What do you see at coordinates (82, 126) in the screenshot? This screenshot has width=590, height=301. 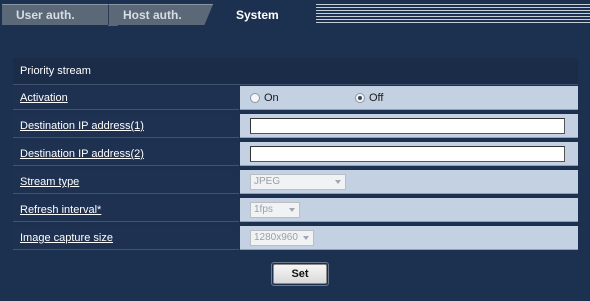 I see `destination-ip-1-label: Destination IP address(1)` at bounding box center [82, 126].